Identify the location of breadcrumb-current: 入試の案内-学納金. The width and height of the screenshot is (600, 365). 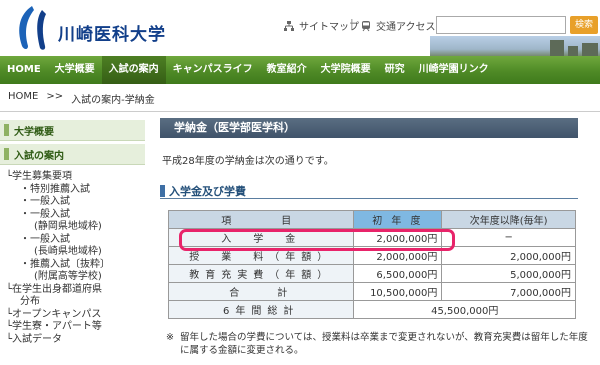
(113, 100).